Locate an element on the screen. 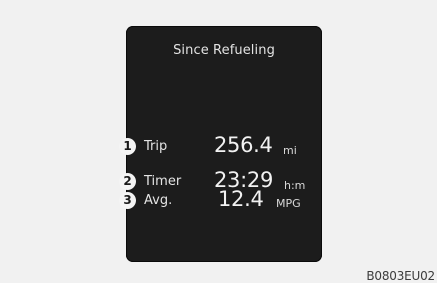 The image size is (437, 283). average-label: Avg. is located at coordinates (158, 200).